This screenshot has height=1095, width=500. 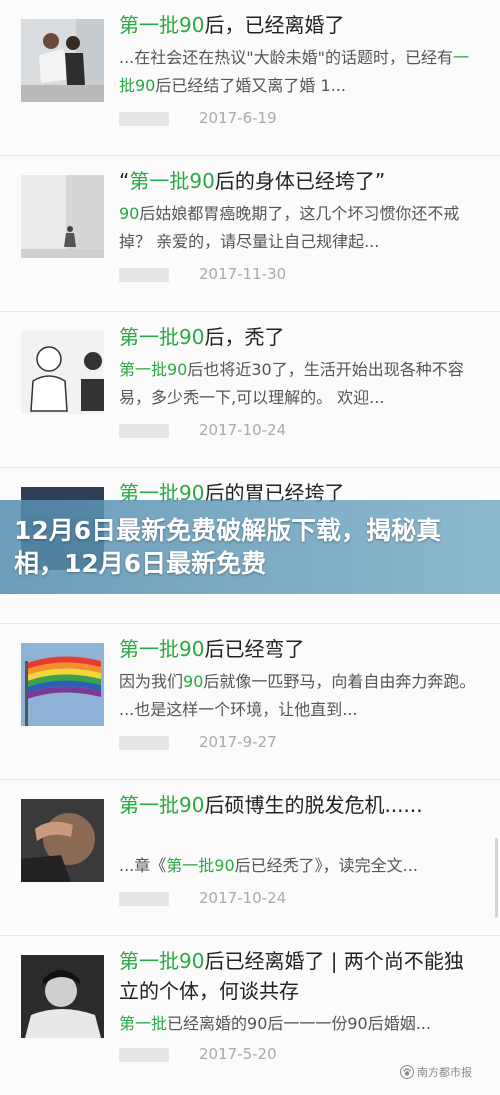 I want to click on article-title: 第一批90后已经离婚了 | 两个尚不能独立的个体，何谈共存, so click(x=297, y=976).